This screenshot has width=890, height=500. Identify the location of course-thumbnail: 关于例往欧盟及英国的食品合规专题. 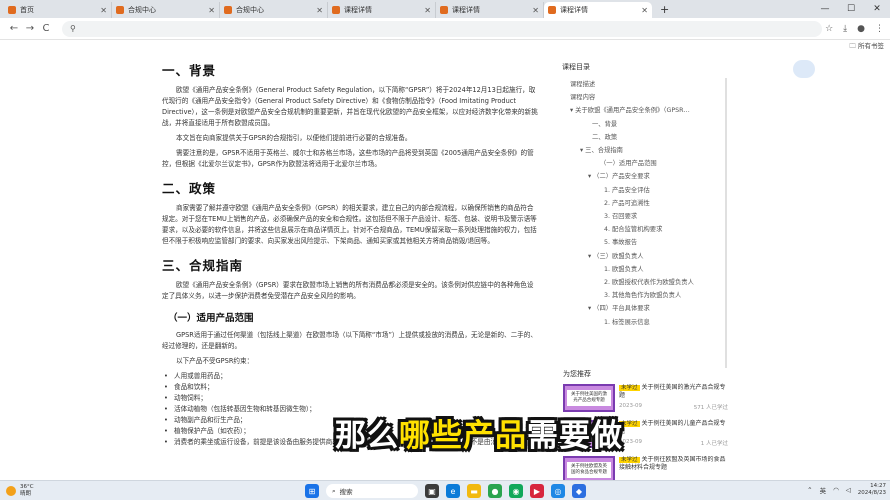
(589, 468).